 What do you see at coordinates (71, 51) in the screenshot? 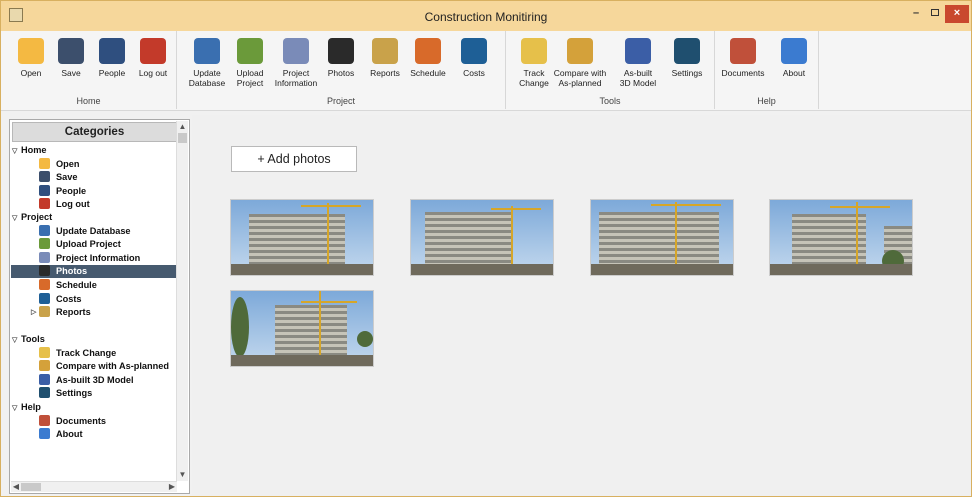
I see `save-icon` at bounding box center [71, 51].